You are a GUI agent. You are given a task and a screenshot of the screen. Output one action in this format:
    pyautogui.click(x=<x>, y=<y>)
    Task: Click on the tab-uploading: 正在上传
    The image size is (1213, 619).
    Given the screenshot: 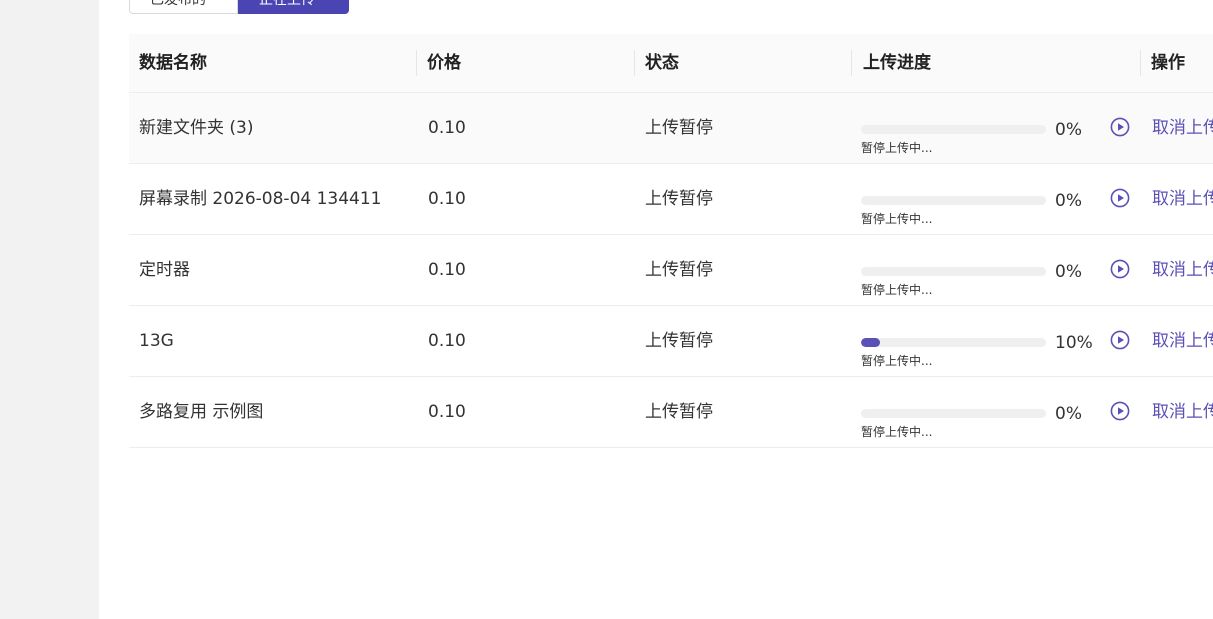 What is the action you would take?
    pyautogui.click(x=293, y=7)
    